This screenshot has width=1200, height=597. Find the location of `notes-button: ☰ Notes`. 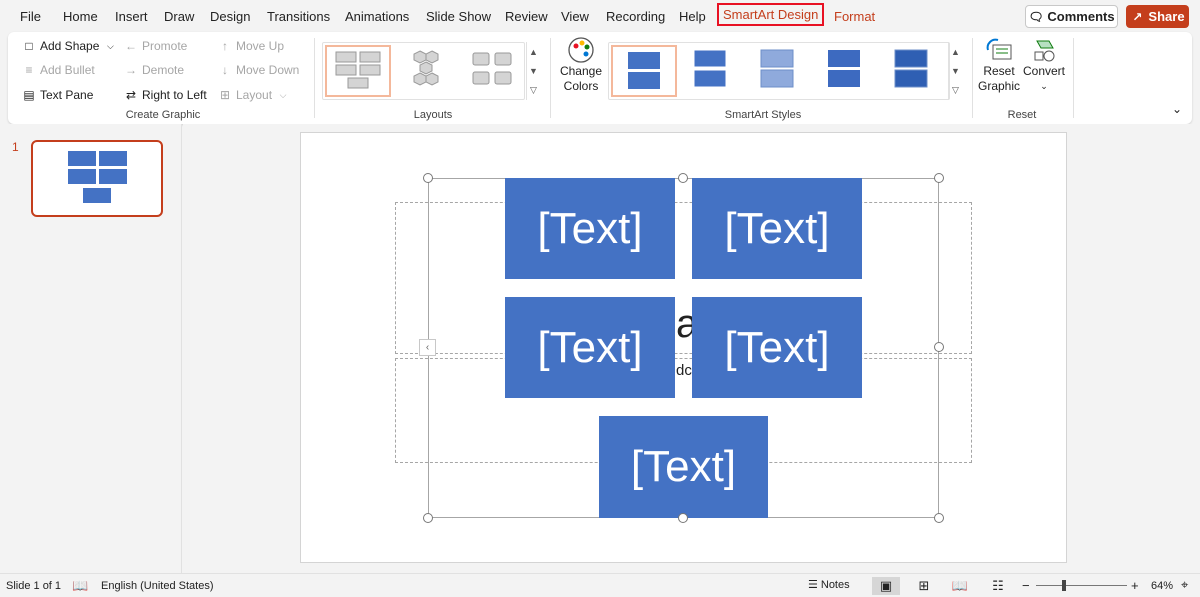

notes-button: ☰ Notes is located at coordinates (829, 585).